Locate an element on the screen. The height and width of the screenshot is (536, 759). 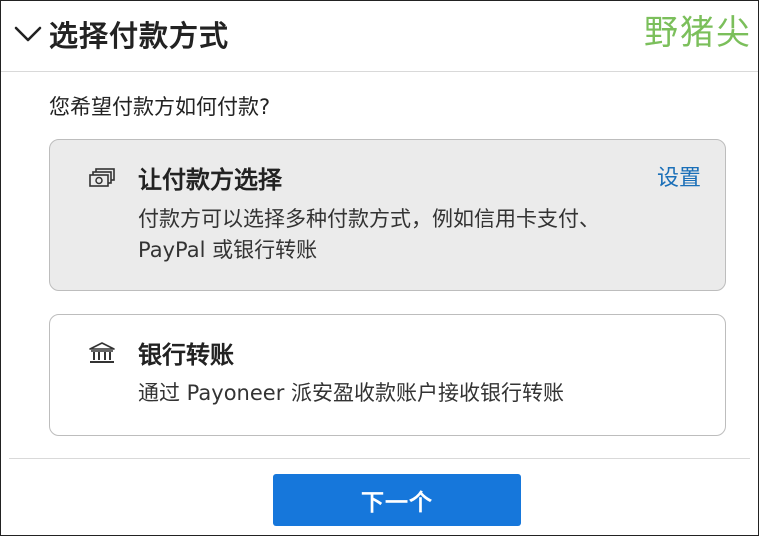
question-label: 您希望付款方如何付款? is located at coordinates (160, 107).